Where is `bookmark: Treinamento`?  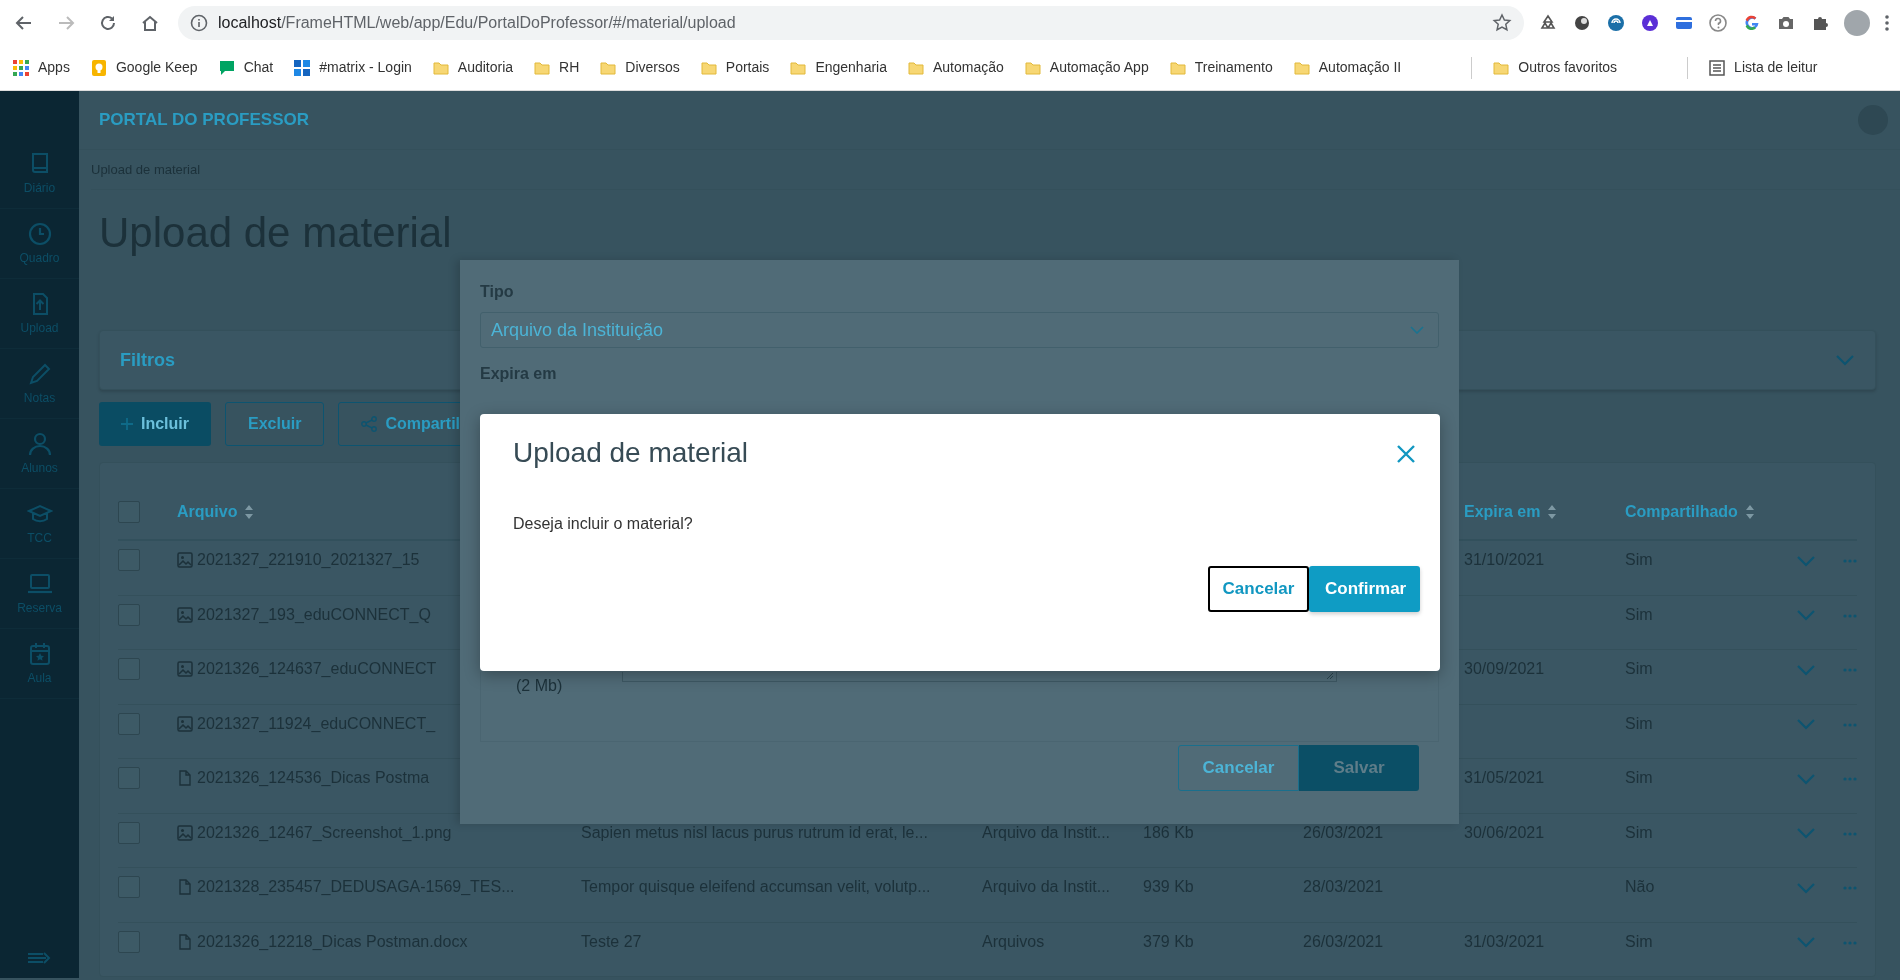 bookmark: Treinamento is located at coordinates (1220, 67).